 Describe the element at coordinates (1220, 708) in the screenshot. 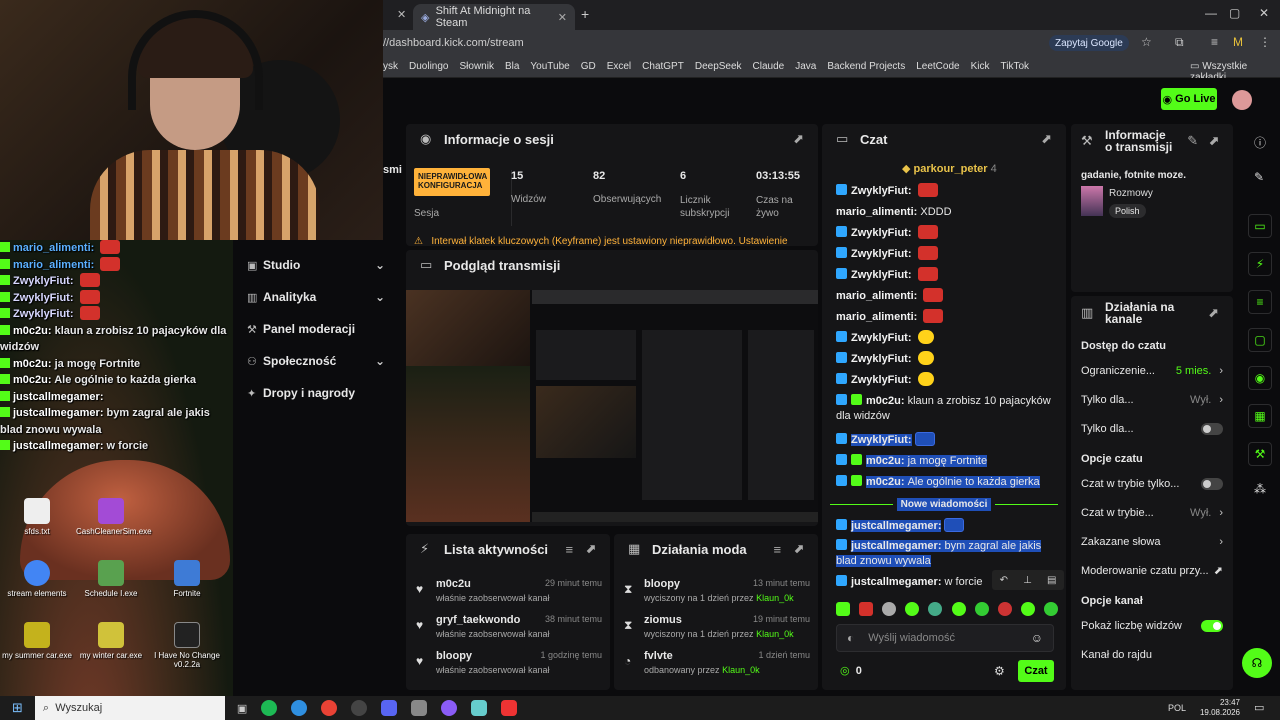

I see `clock: 23:47 19.08.2026` at that location.